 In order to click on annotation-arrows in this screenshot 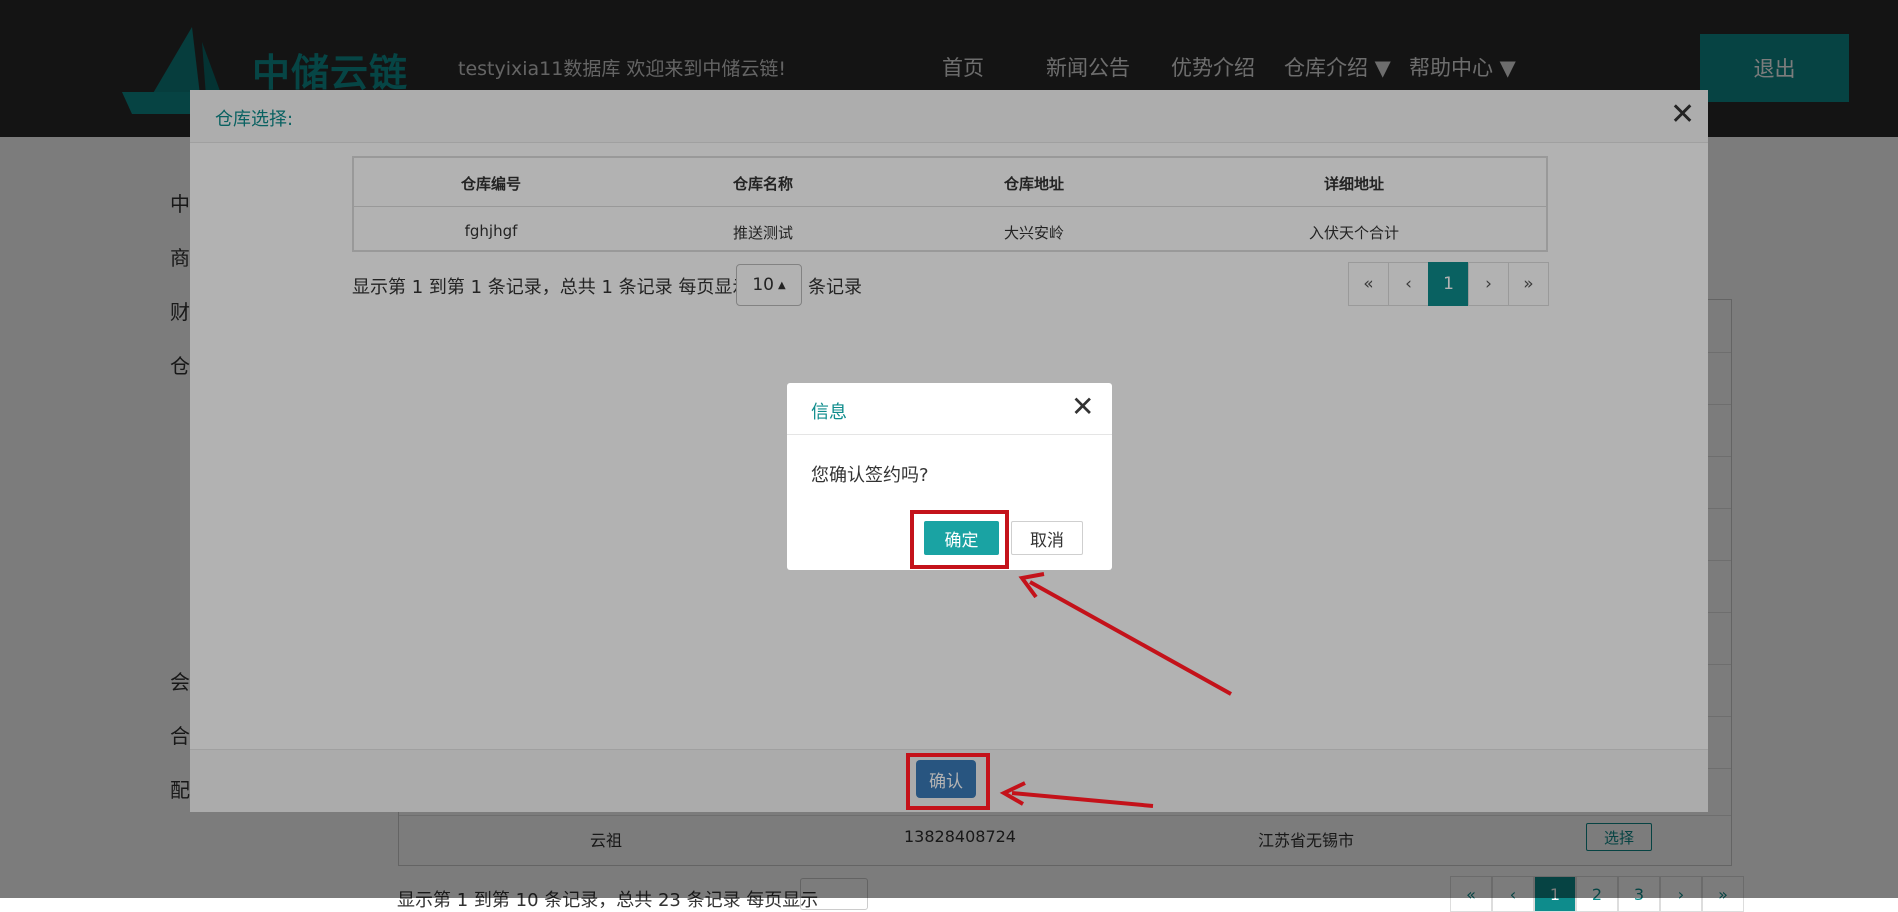, I will do `click(1115, 690)`.